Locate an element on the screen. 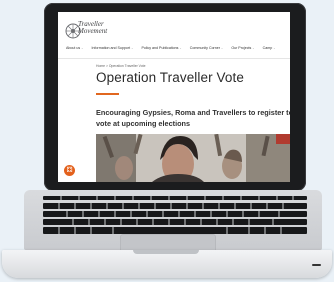 This screenshot has width=334, height=282. site-logo: Traveller Movement is located at coordinates (86, 33).